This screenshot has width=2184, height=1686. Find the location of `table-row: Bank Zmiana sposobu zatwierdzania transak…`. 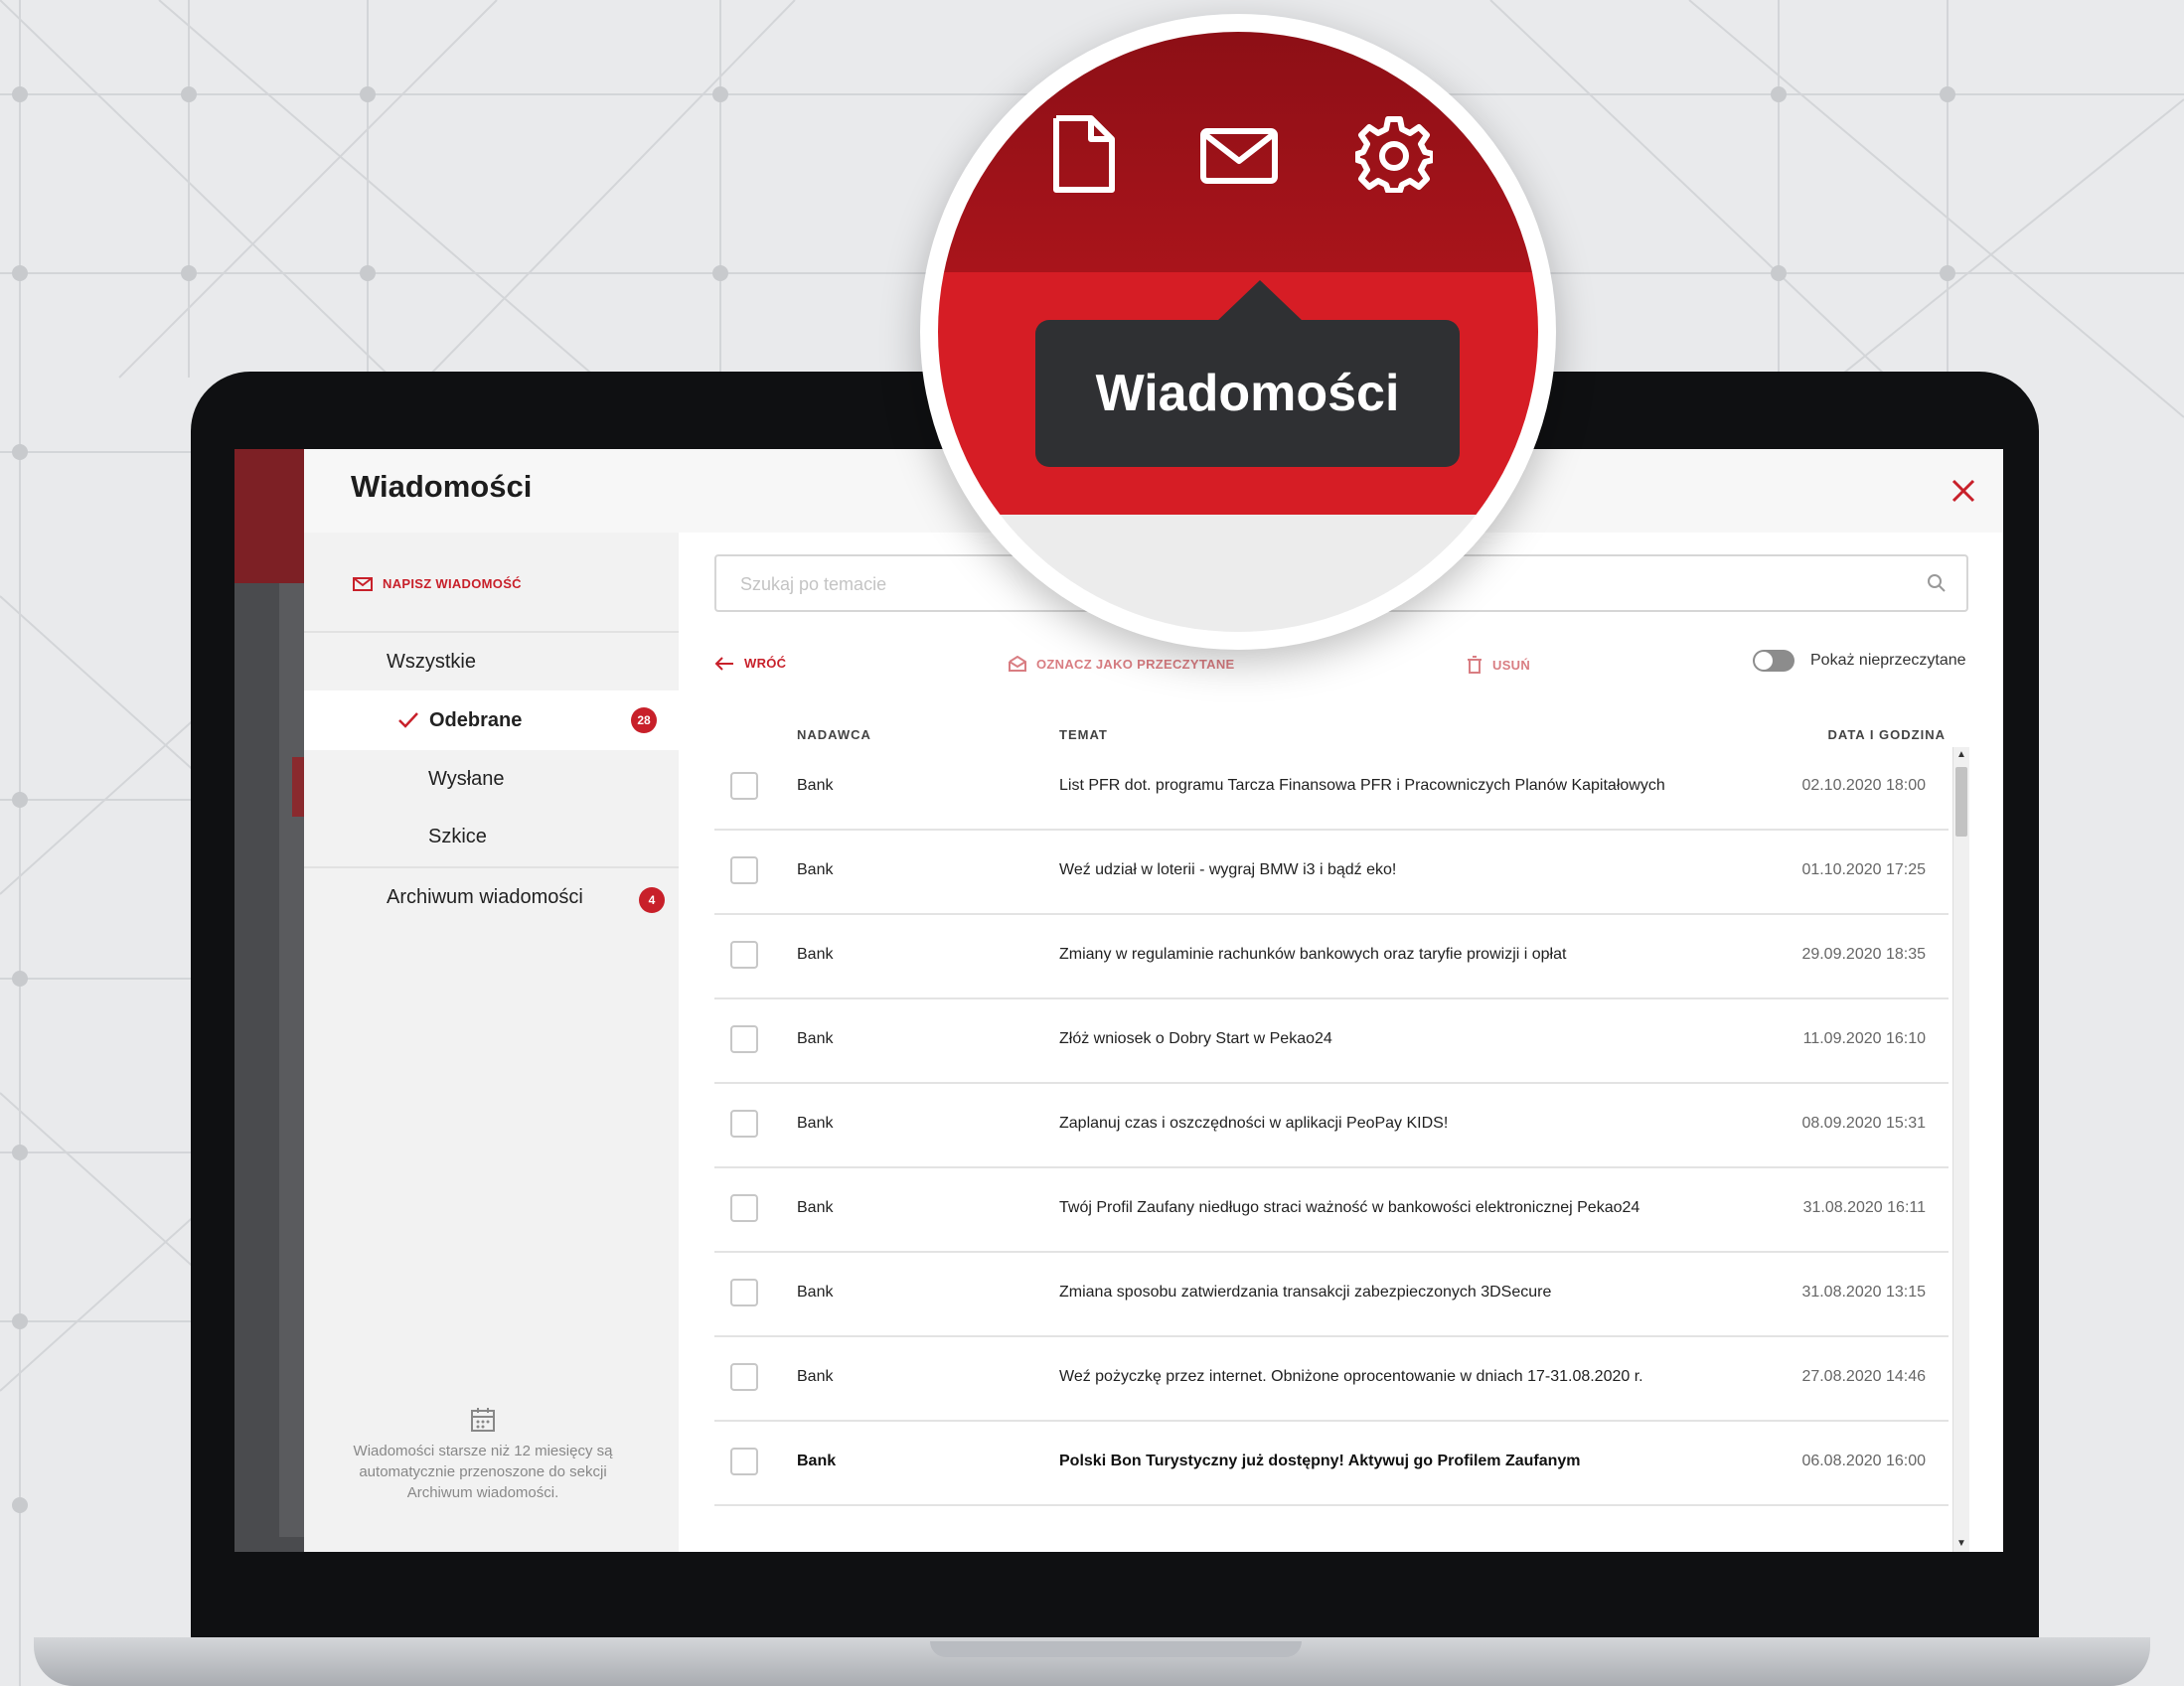

table-row: Bank Zmiana sposobu zatwierdzania transak… is located at coordinates (1331, 1295).